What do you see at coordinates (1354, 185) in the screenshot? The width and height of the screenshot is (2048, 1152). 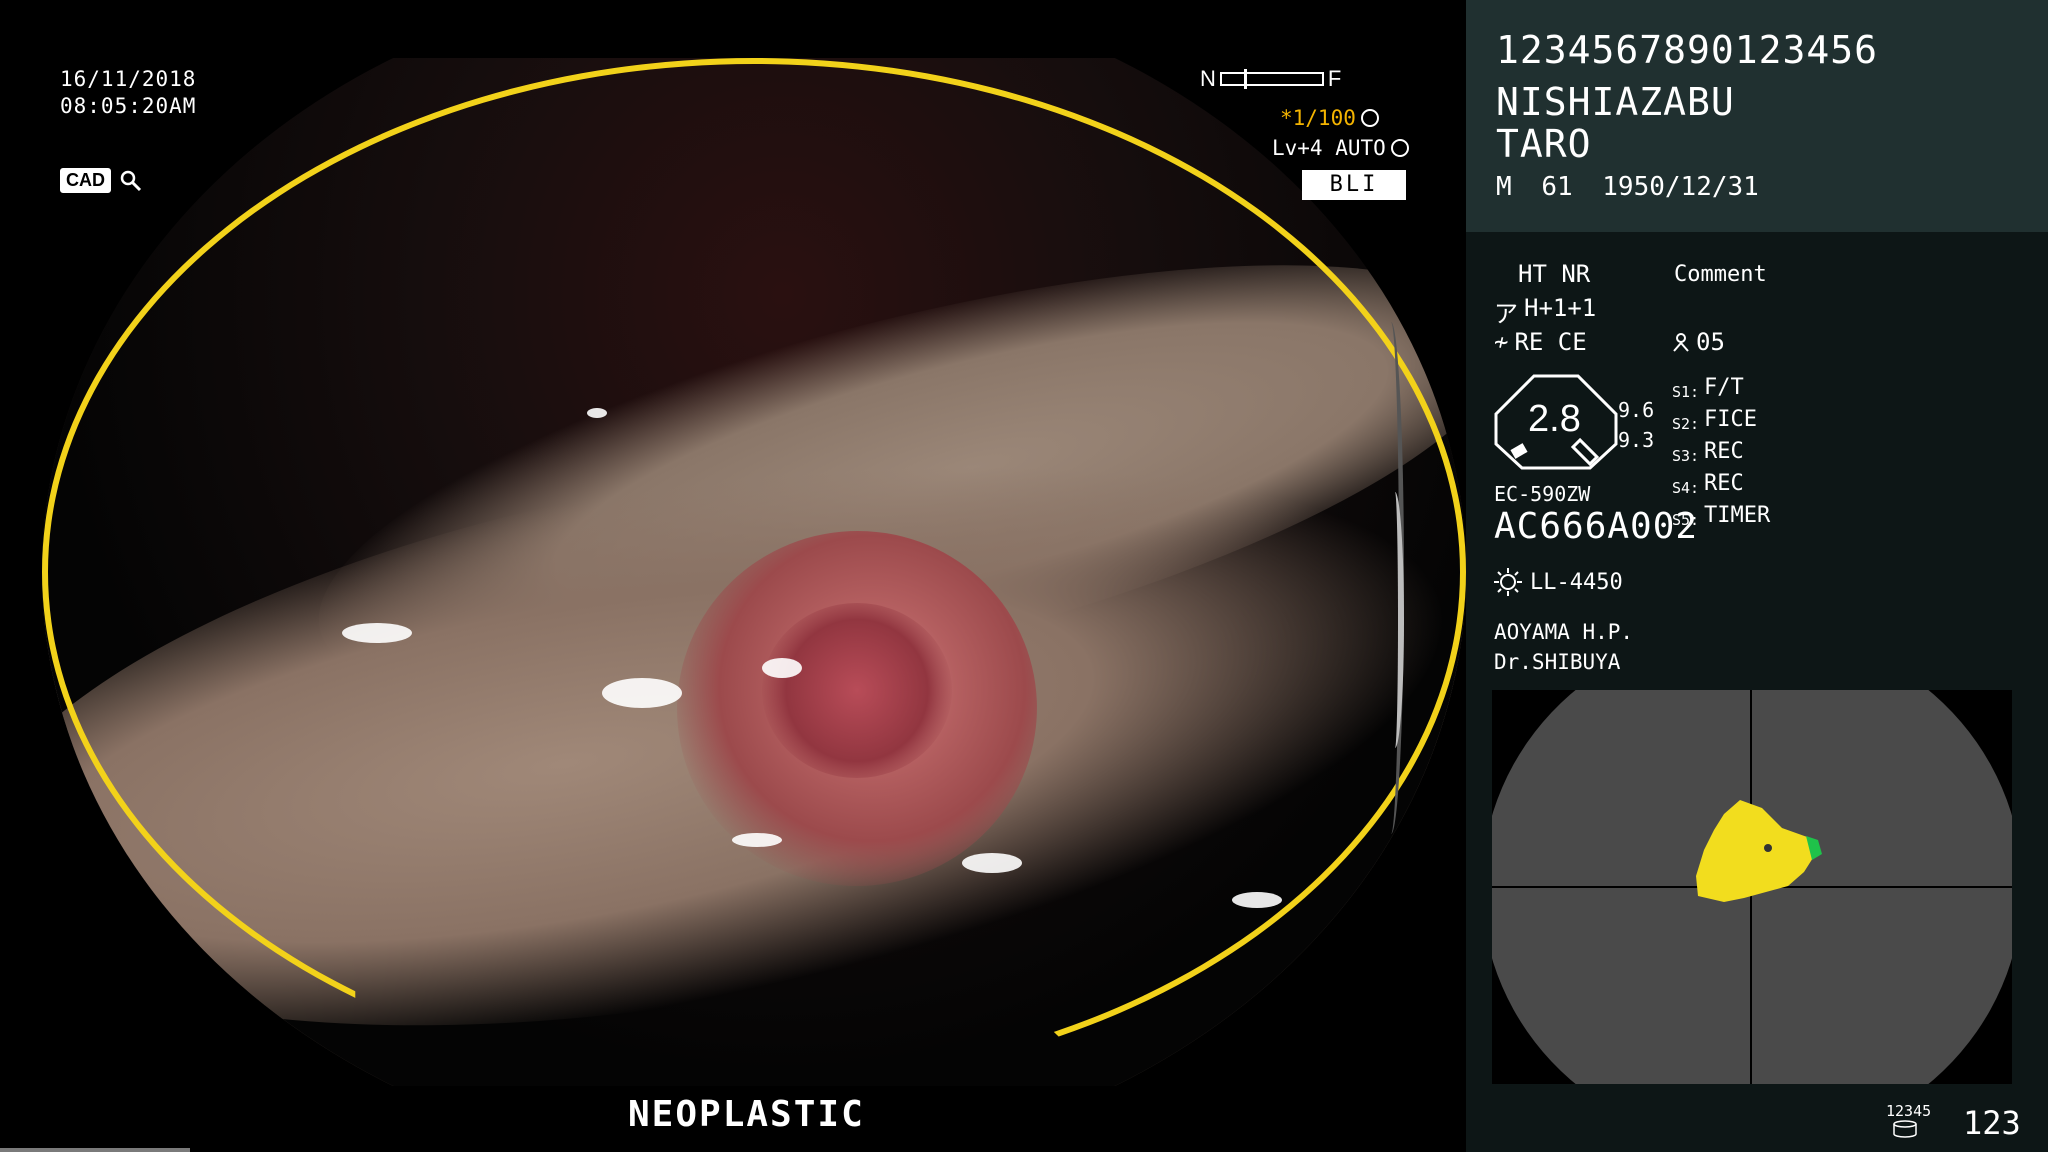 I see `imaging-mode-badge: BLI` at bounding box center [1354, 185].